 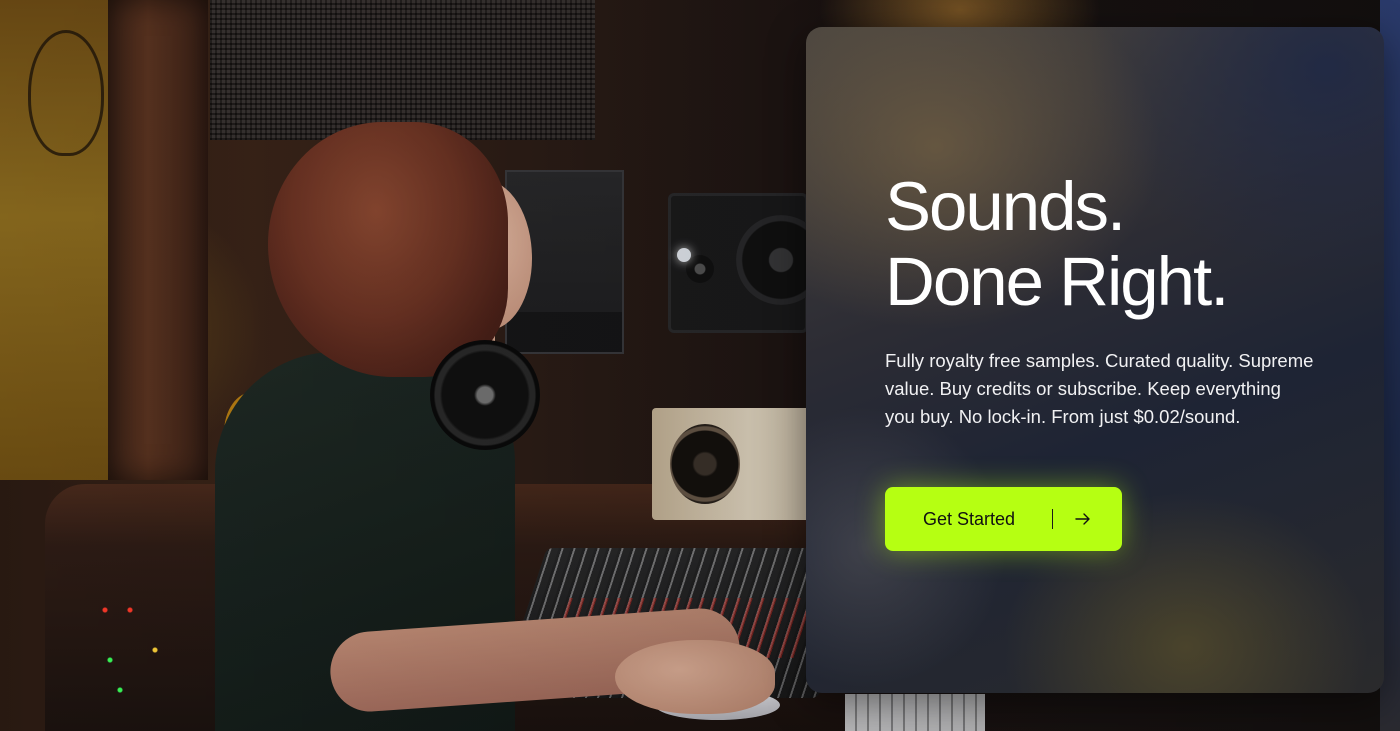 I want to click on hero-headline: Sounds. Done Right., so click(x=1057, y=244).